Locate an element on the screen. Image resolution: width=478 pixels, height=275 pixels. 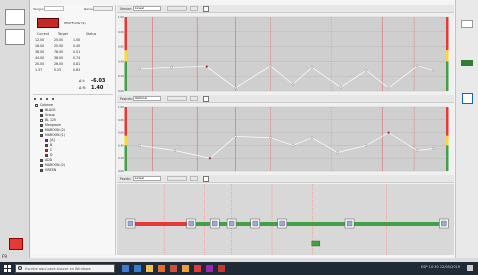
notification-icon is located at coordinates (470, 268).